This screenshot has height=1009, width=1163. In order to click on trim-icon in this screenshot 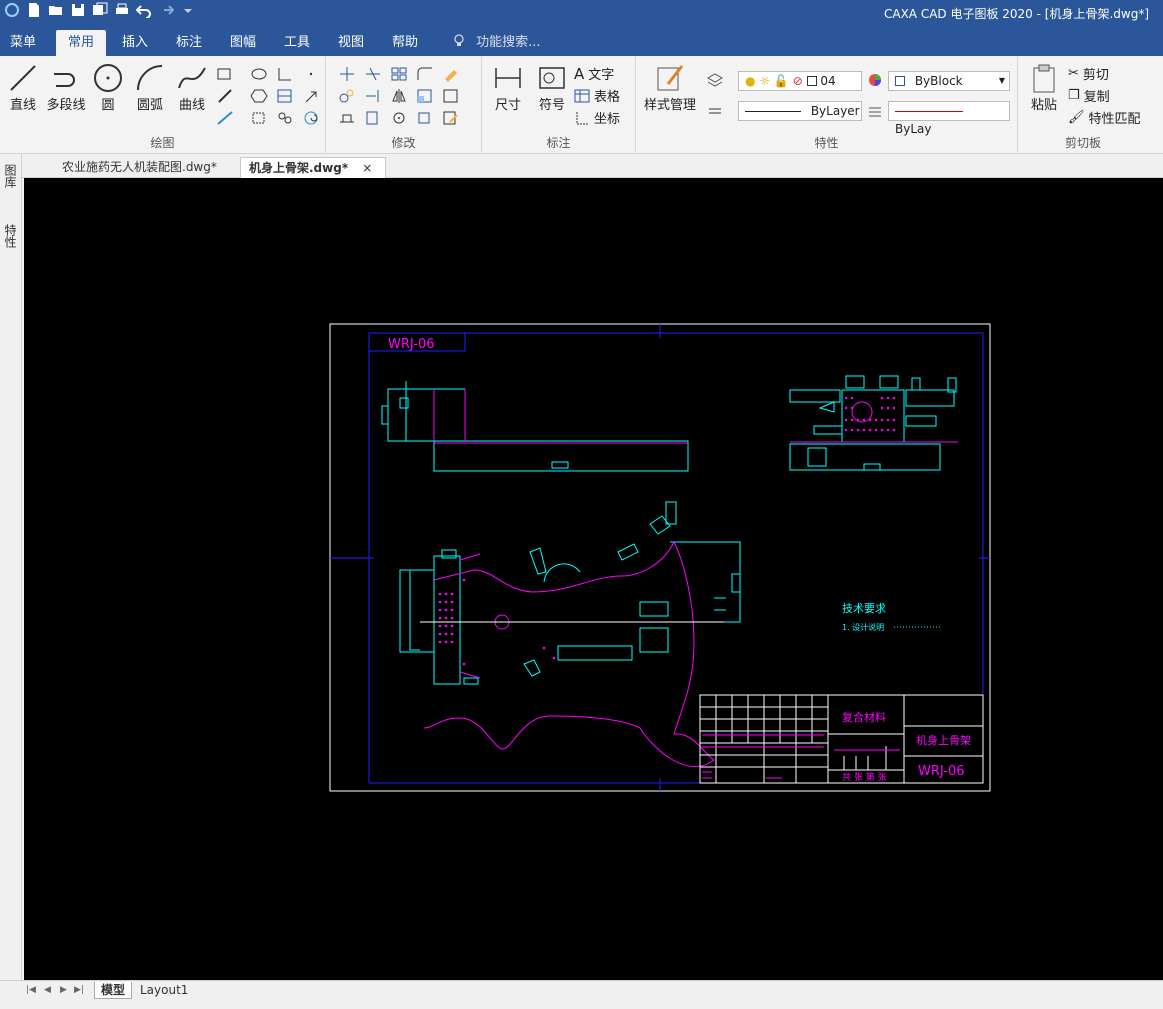, I will do `click(373, 74)`.